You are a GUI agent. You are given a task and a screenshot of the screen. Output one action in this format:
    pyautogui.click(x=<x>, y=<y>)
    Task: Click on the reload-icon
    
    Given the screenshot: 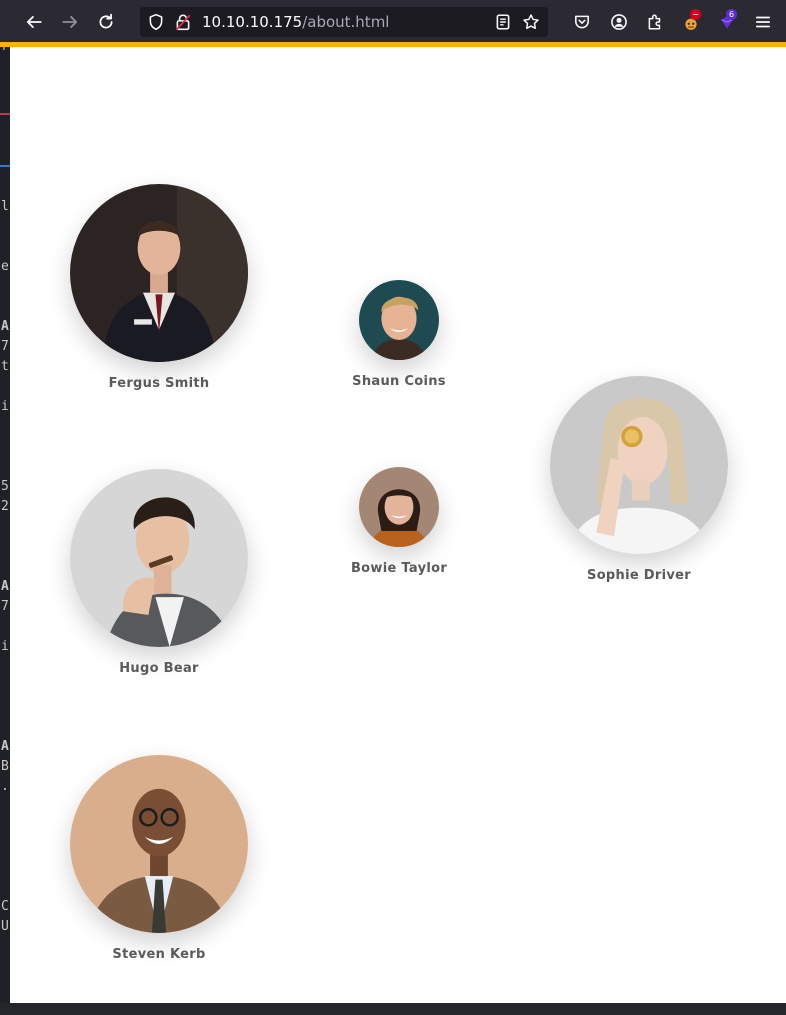 What is the action you would take?
    pyautogui.click(x=106, y=22)
    